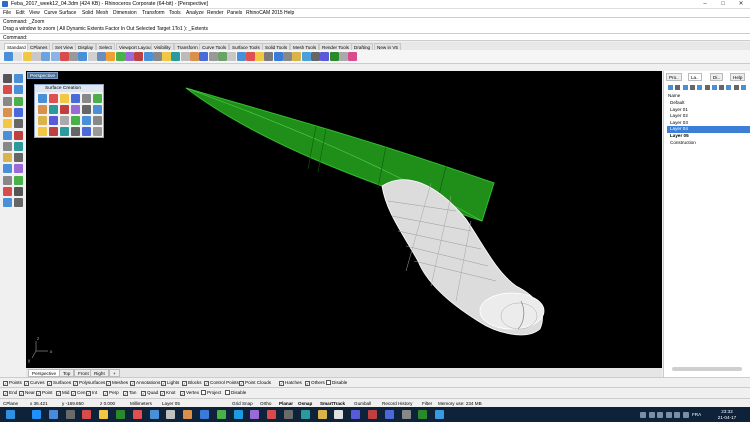 The image size is (750, 422). What do you see at coordinates (34, 13) in the screenshot?
I see `menu-item-view: View` at bounding box center [34, 13].